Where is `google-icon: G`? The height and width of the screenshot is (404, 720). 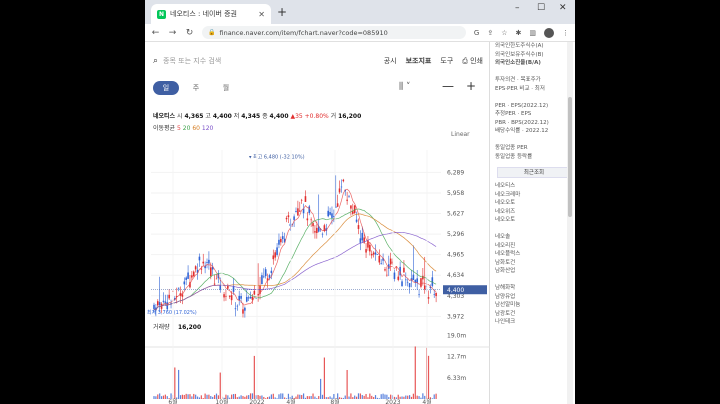
google-icon: G is located at coordinates (476, 33).